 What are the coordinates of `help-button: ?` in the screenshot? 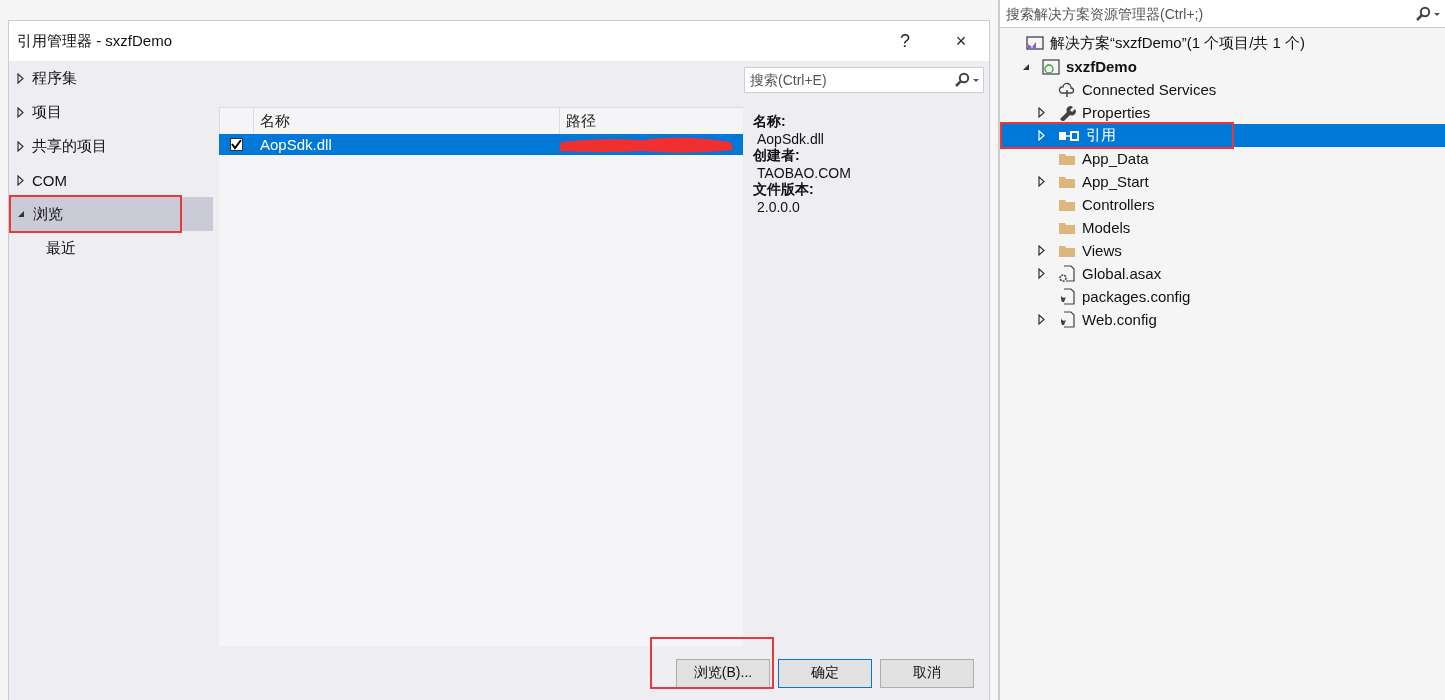 It's located at (905, 41).